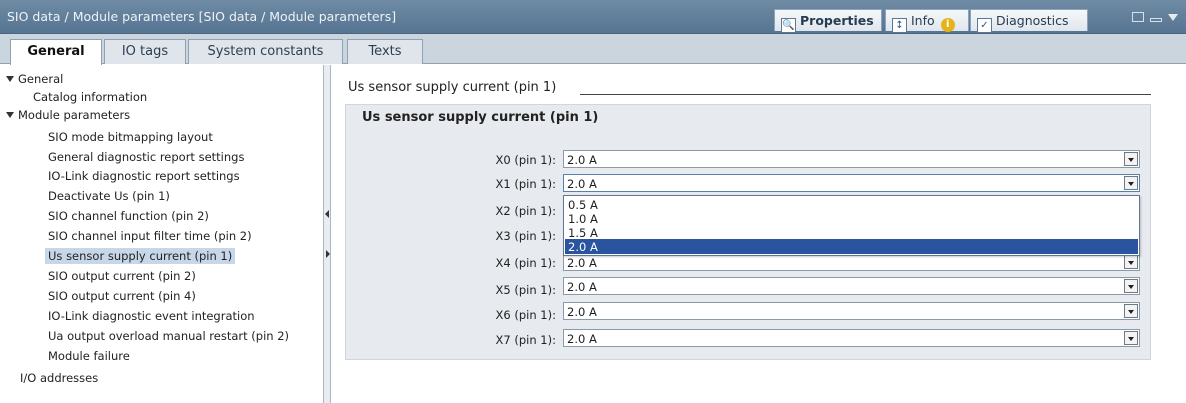 This screenshot has width=1186, height=403. Describe the element at coordinates (1156, 20) in the screenshot. I see `minimize-icon` at that location.